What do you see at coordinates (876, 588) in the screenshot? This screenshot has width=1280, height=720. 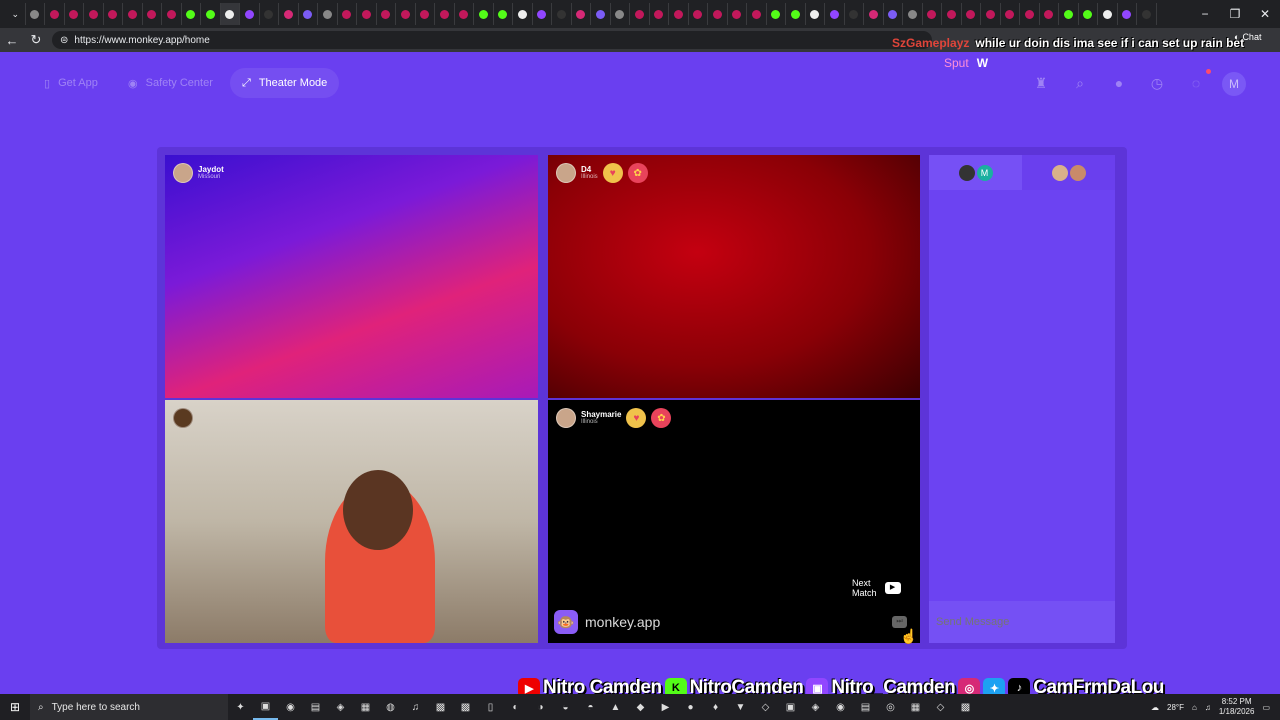 I see `next-match-button: Next Match ▶` at bounding box center [876, 588].